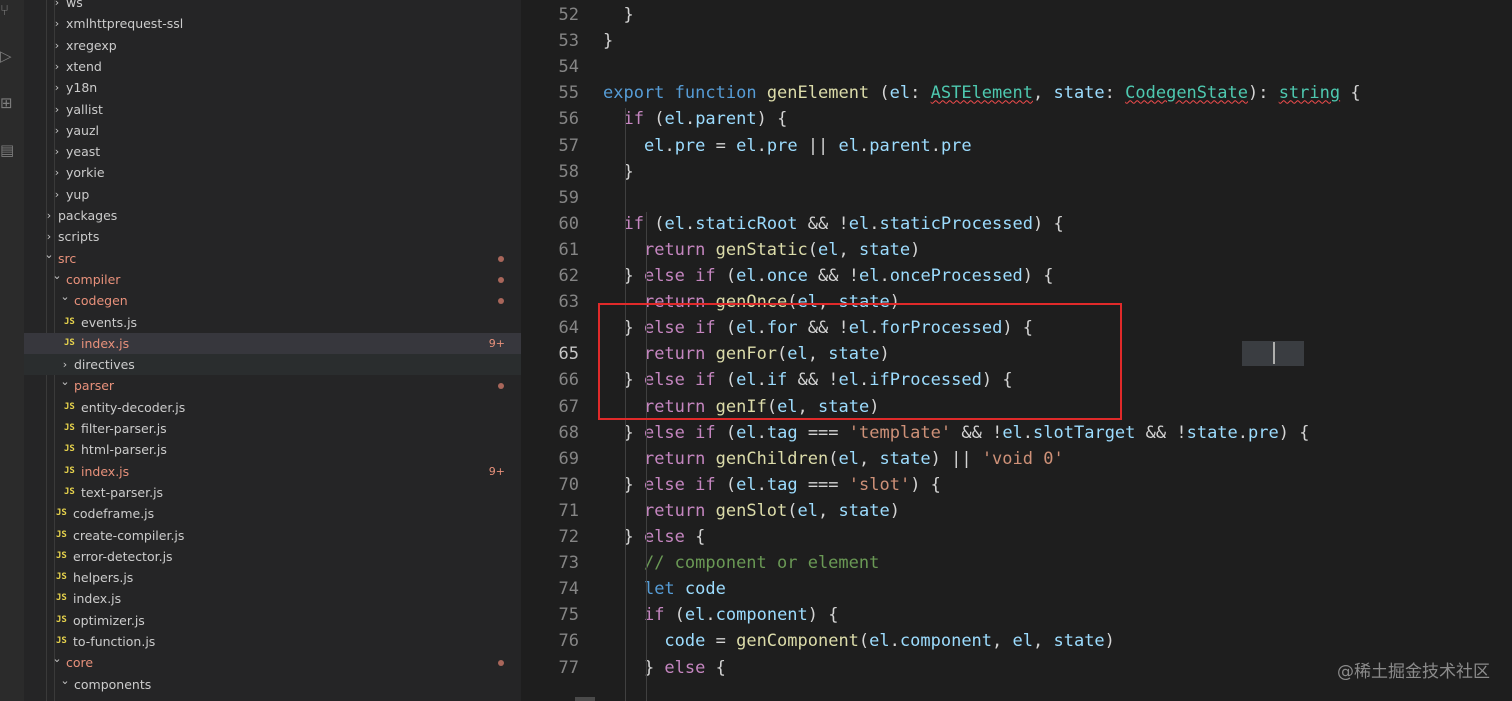 The height and width of the screenshot is (701, 1512). What do you see at coordinates (860, 361) in the screenshot?
I see `annotation-highlight-box` at bounding box center [860, 361].